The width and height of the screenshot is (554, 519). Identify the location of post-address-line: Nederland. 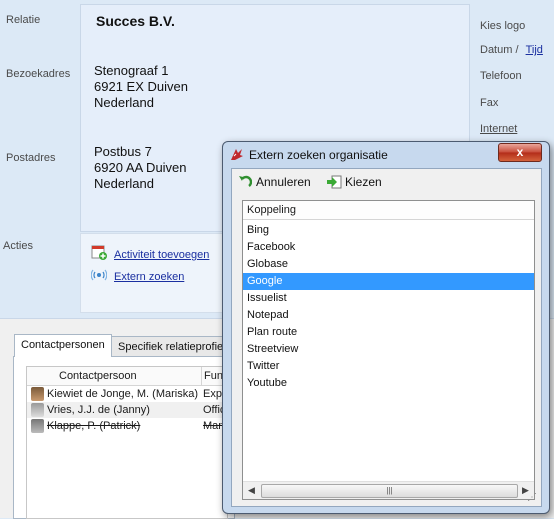
(124, 183).